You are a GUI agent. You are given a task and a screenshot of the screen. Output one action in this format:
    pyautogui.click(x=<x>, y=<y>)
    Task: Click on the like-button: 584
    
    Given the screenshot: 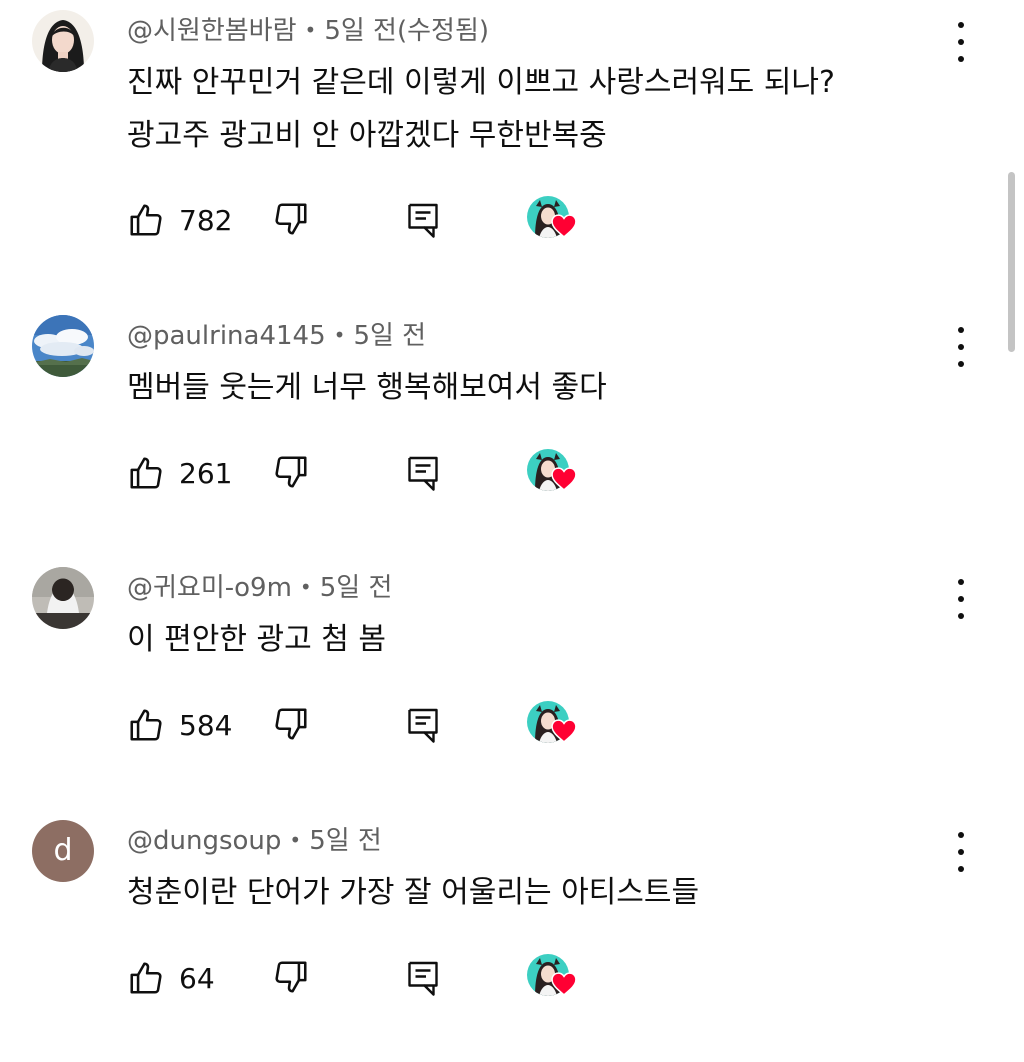 What is the action you would take?
    pyautogui.click(x=179, y=725)
    